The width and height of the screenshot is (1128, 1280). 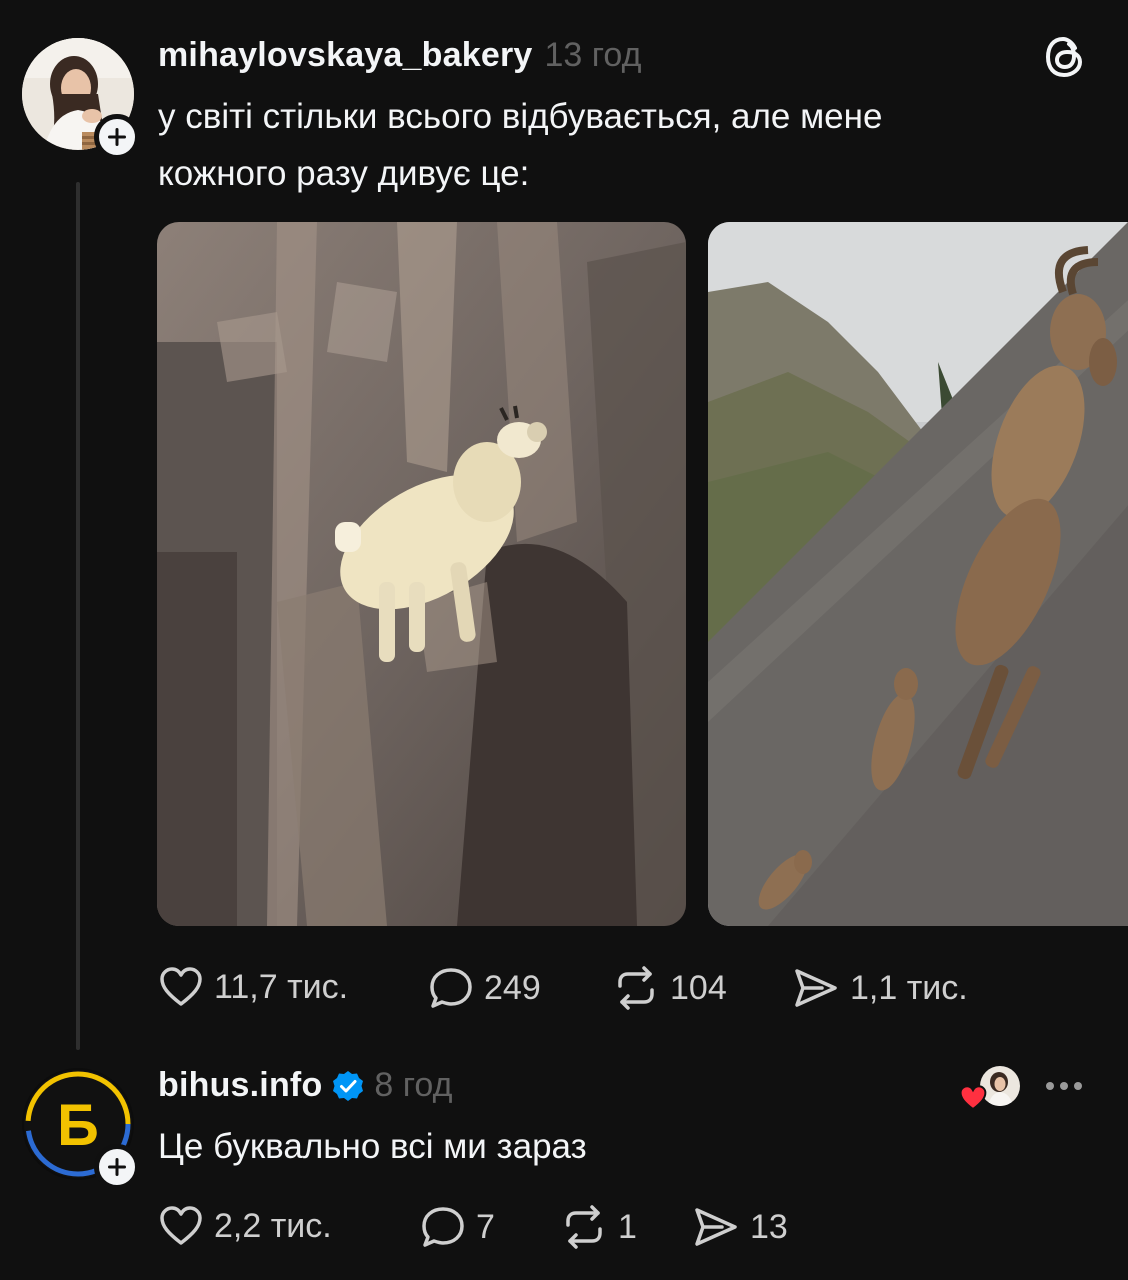 I want to click on reply-reply-button: 7, so click(x=457, y=1227).